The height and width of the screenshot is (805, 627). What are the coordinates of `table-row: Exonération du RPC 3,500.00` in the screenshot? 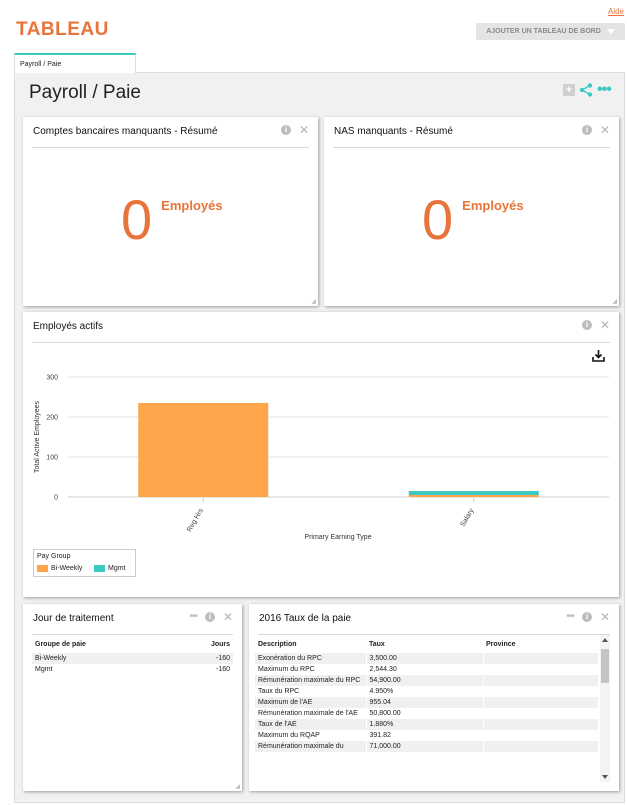 It's located at (426, 658).